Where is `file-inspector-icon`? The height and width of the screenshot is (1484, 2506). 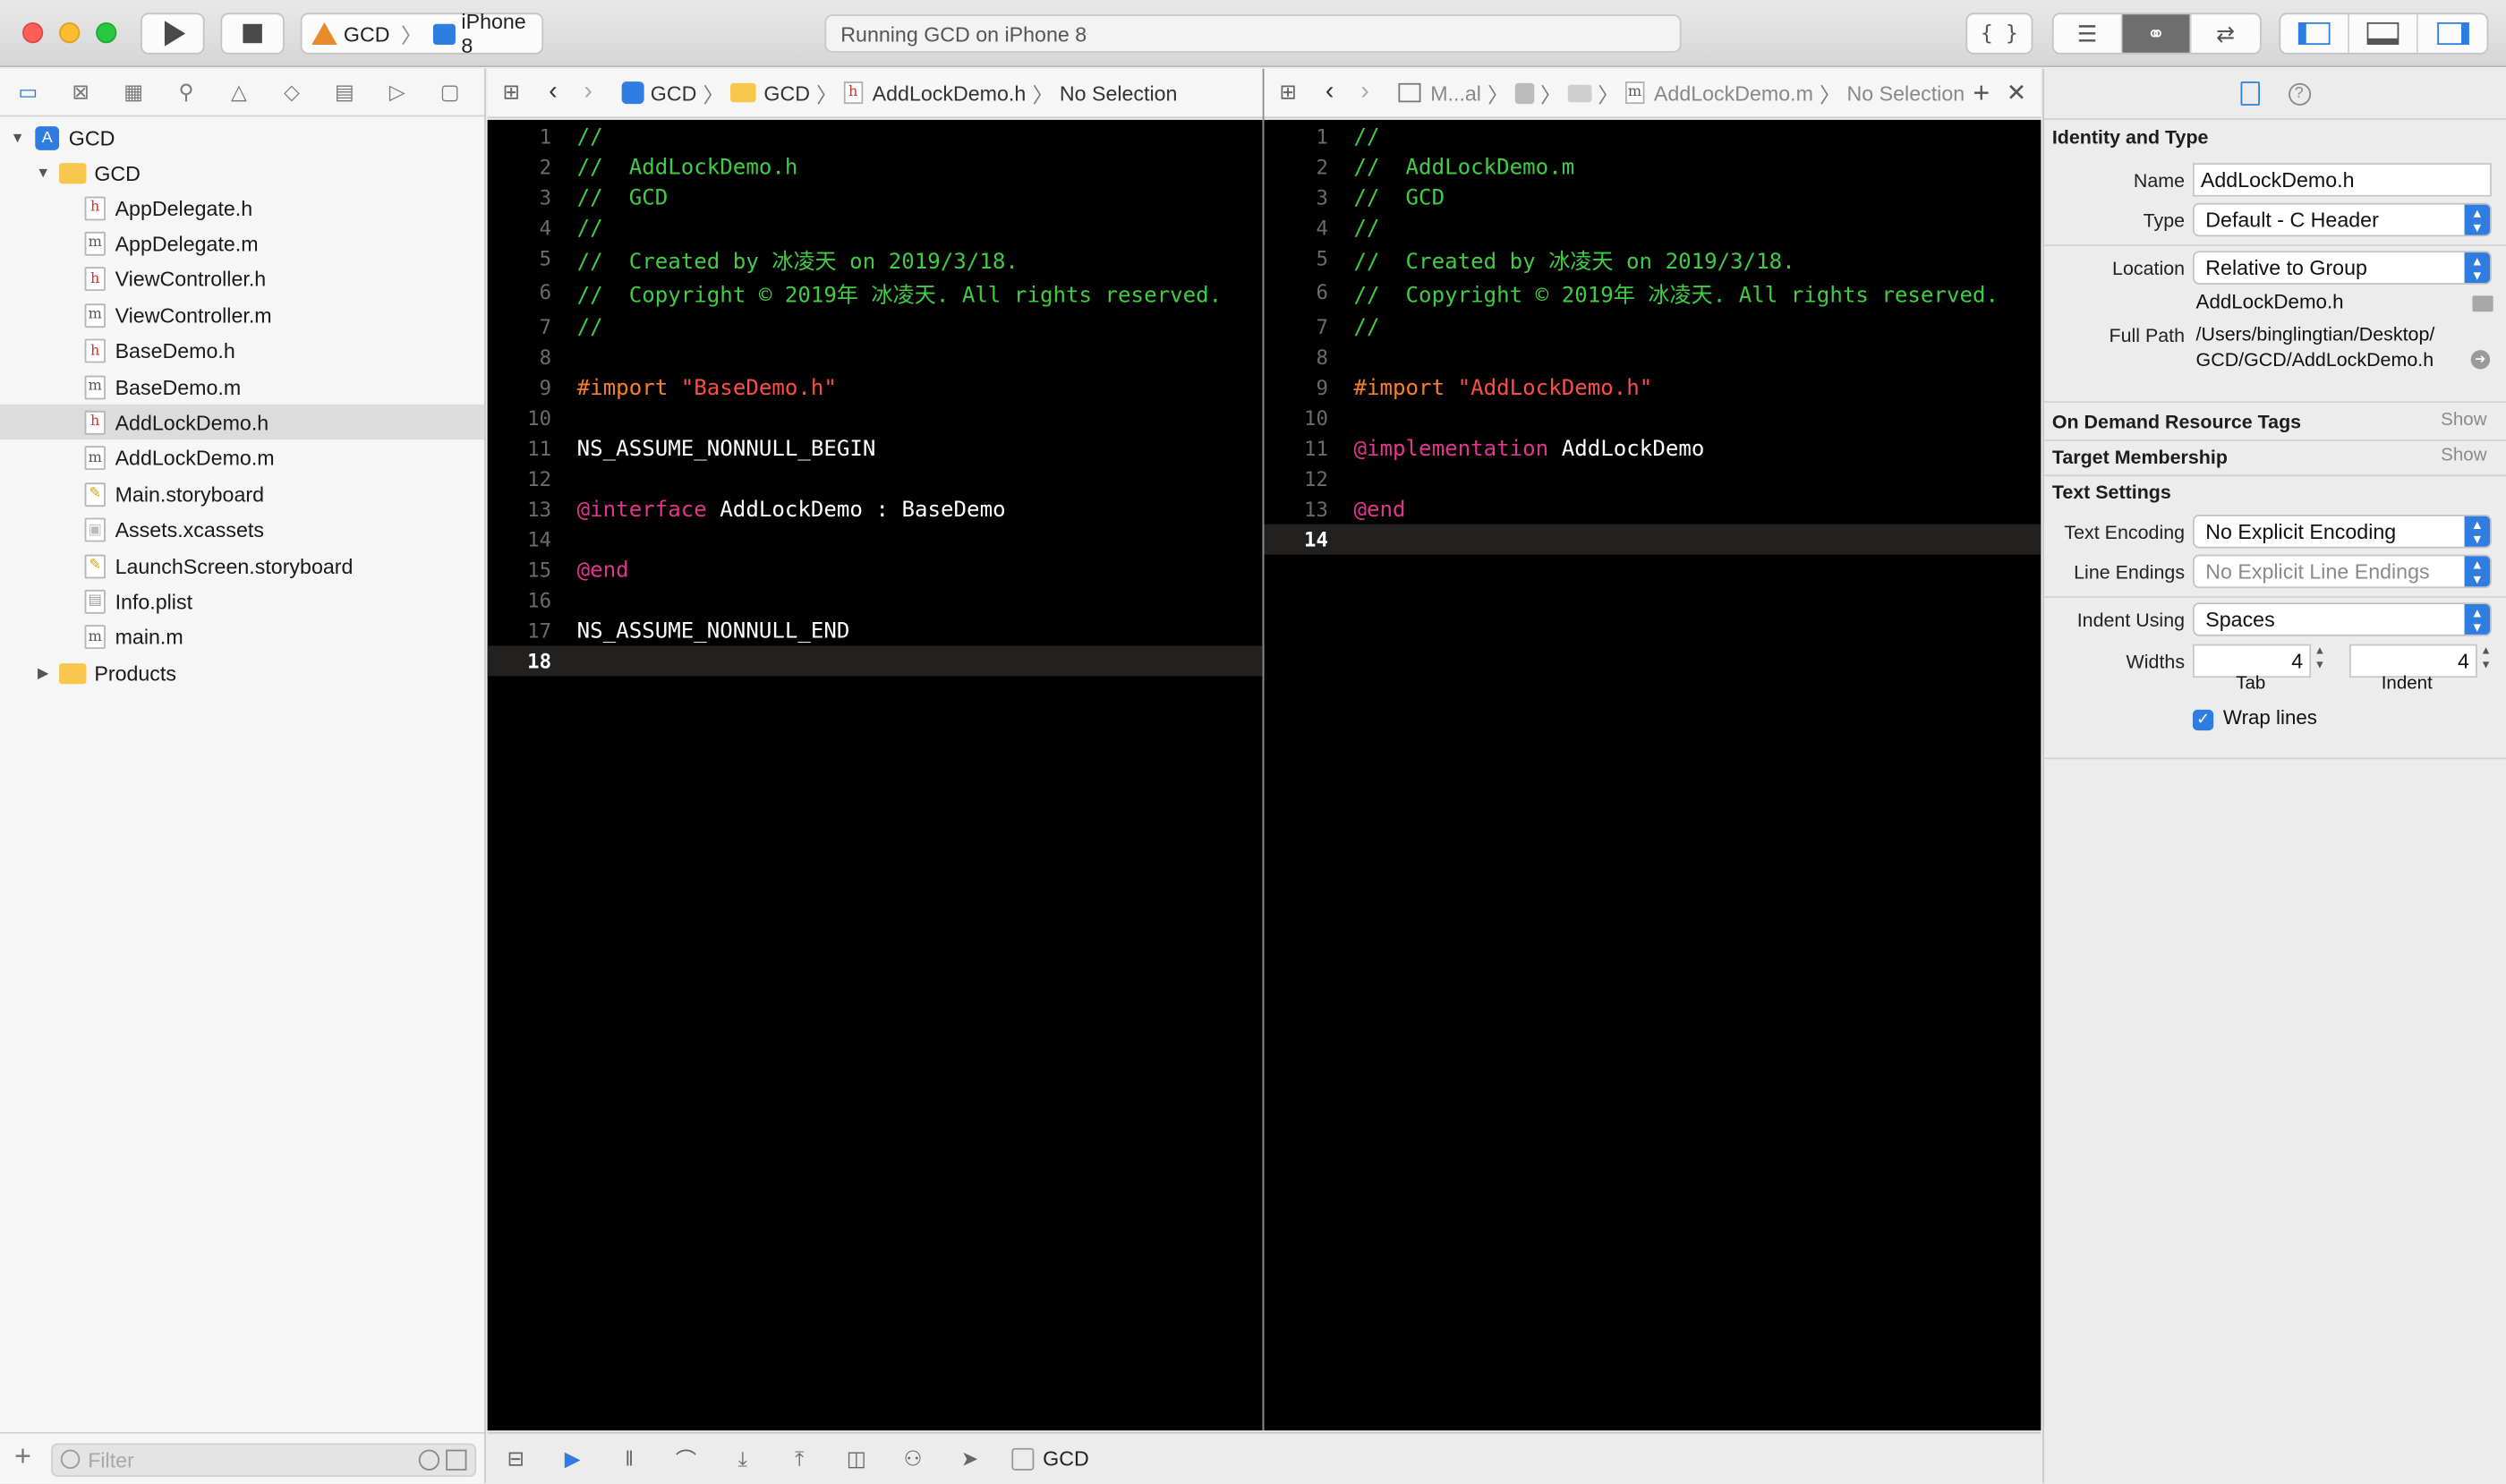
file-inspector-icon is located at coordinates (2249, 93).